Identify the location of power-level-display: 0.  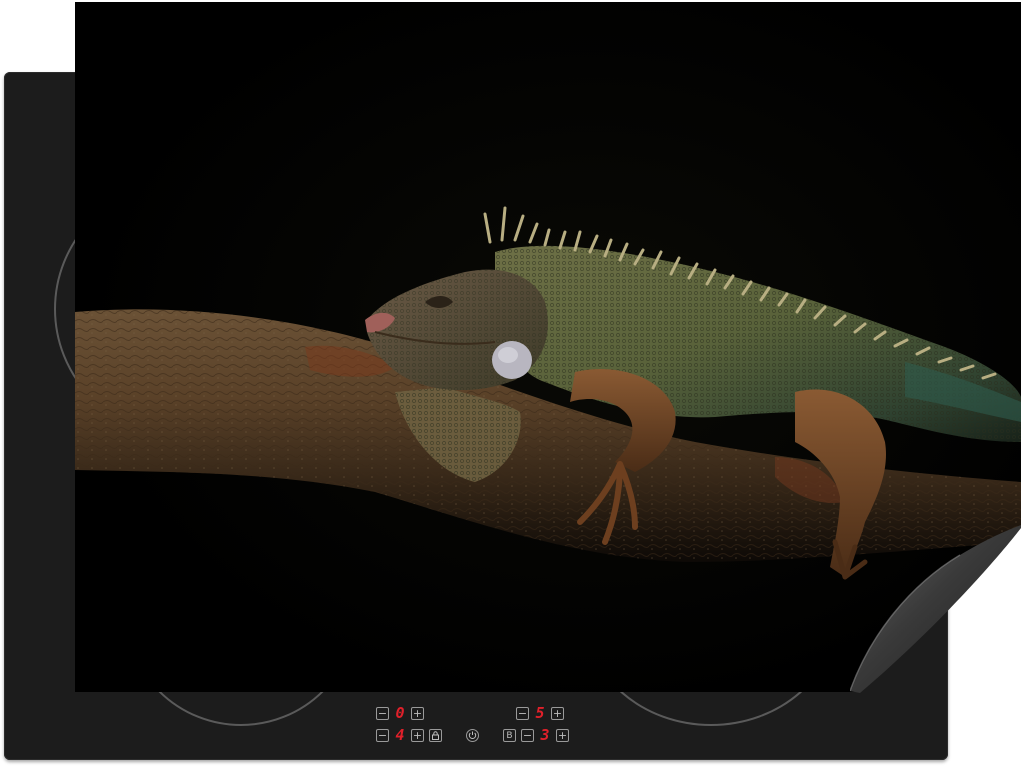
(400, 713).